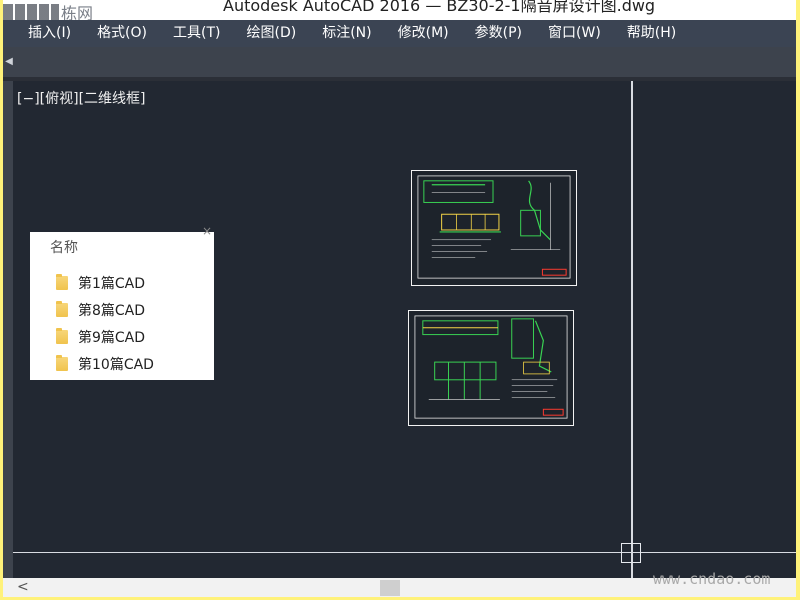 Image resolution: width=800 pixels, height=600 pixels. Describe the element at coordinates (112, 338) in the screenshot. I see `folder-label: 第9篇CAD` at that location.